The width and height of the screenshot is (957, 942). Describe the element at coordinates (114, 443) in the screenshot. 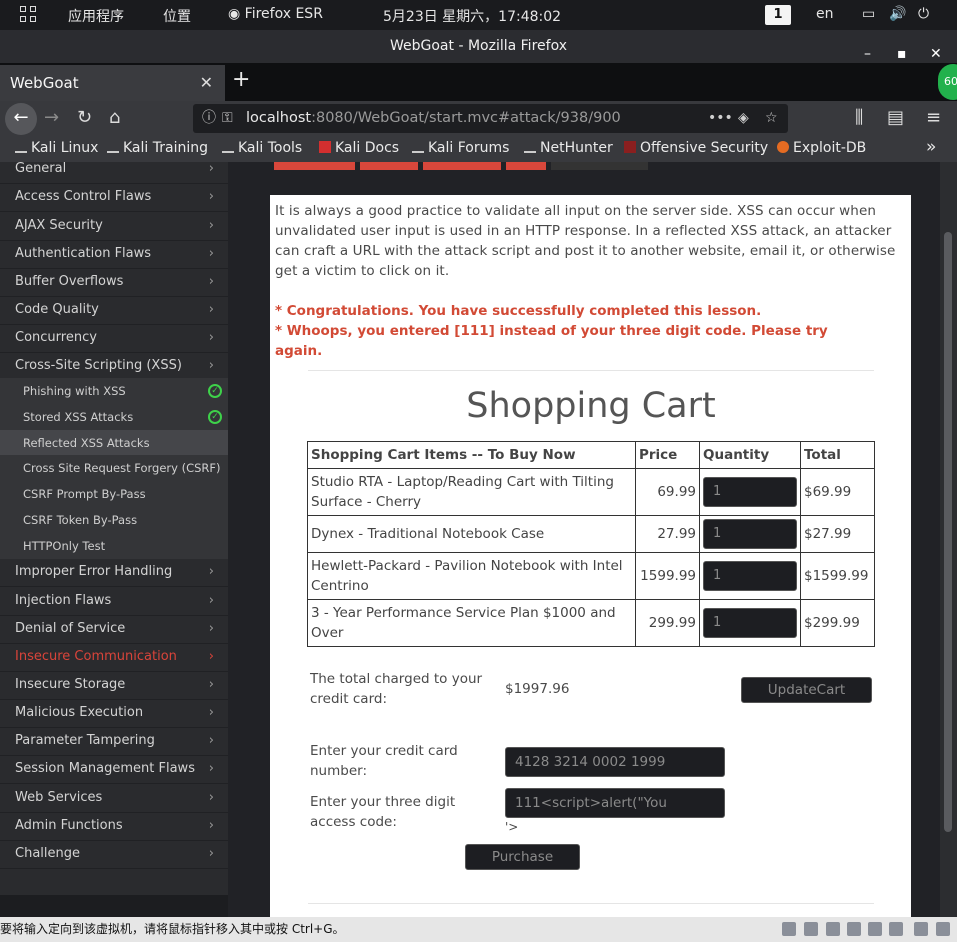

I see `subitem-reflected-xss: Reflected XSS Attacks` at that location.